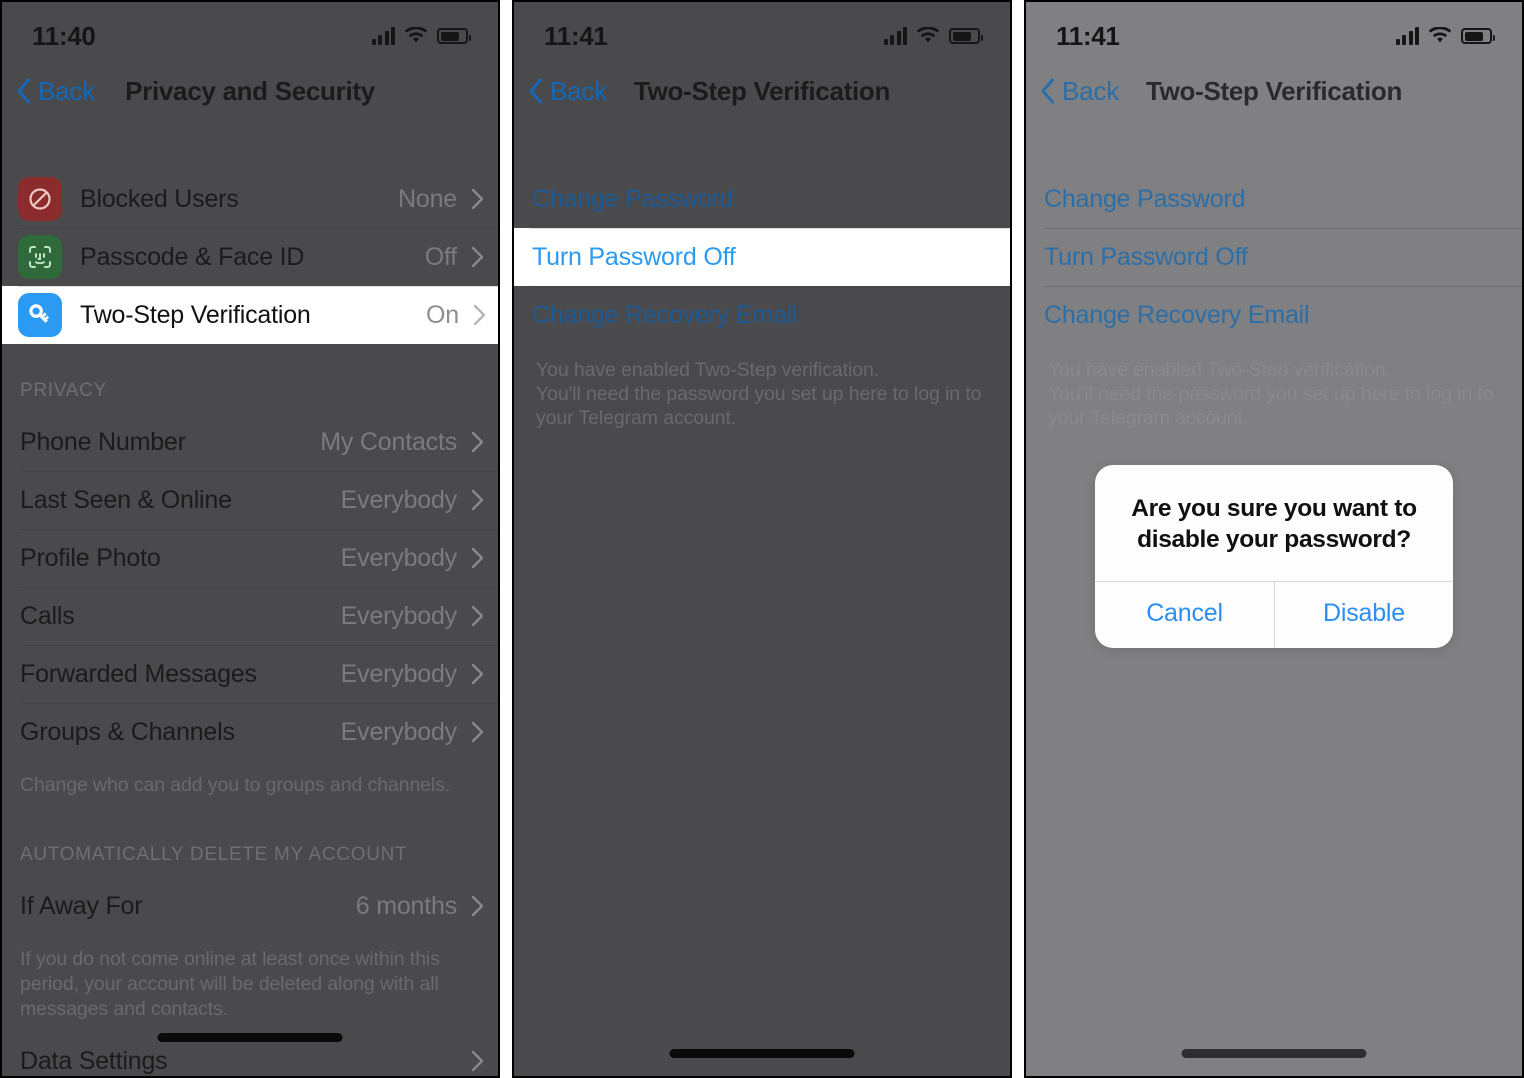 The width and height of the screenshot is (1524, 1078). I want to click on row-label: Passcode & Face ID, so click(192, 256).